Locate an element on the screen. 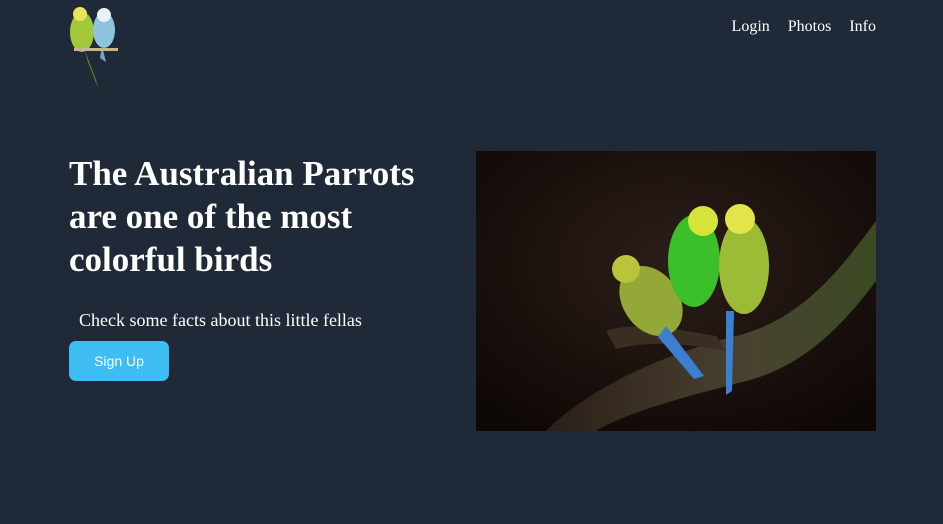  signup-button: Sign Up is located at coordinates (119, 361).